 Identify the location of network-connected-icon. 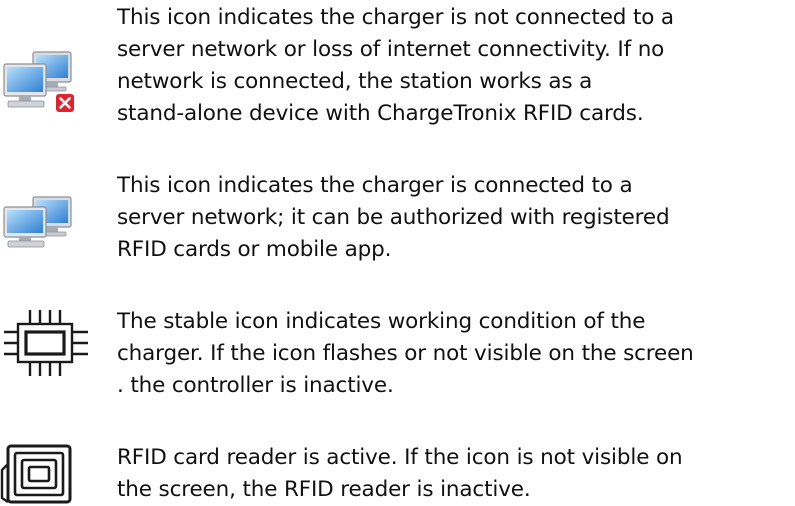
(38, 222).